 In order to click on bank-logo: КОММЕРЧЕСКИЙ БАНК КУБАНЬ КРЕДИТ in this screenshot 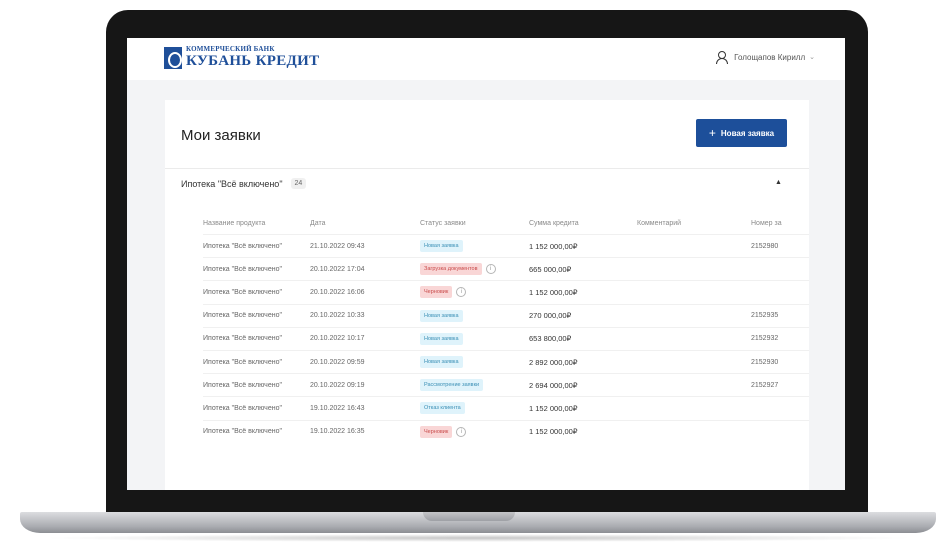, I will do `click(241, 57)`.